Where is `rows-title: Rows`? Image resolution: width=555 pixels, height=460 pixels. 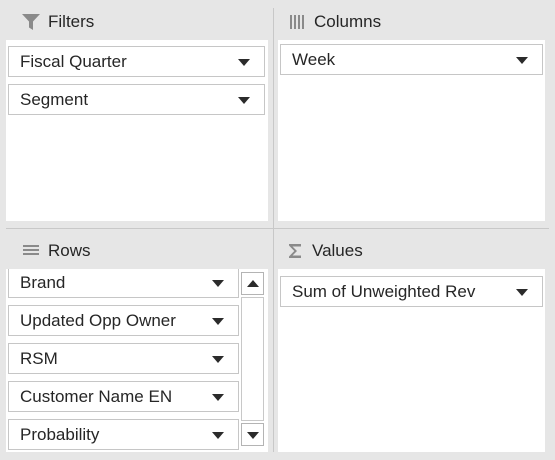 rows-title: Rows is located at coordinates (69, 250).